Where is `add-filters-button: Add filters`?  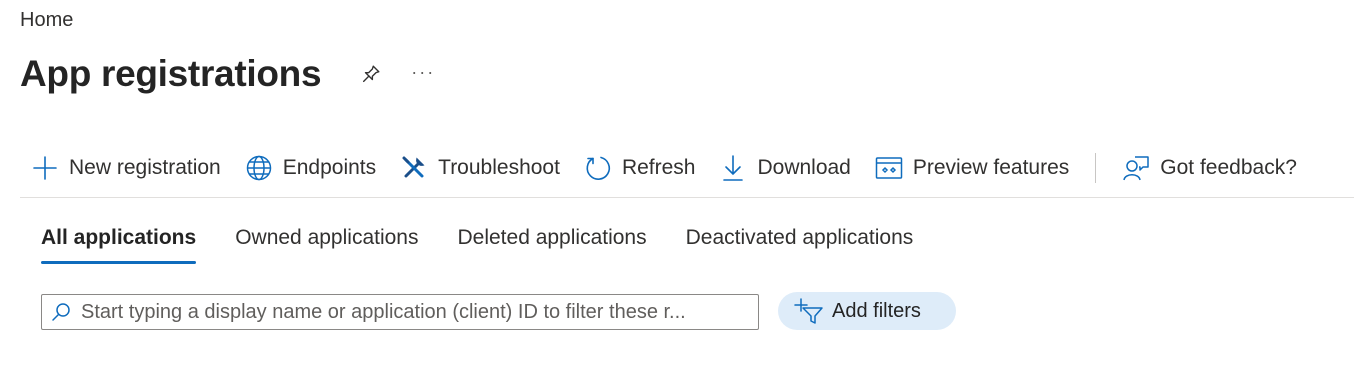 add-filters-button: Add filters is located at coordinates (867, 311).